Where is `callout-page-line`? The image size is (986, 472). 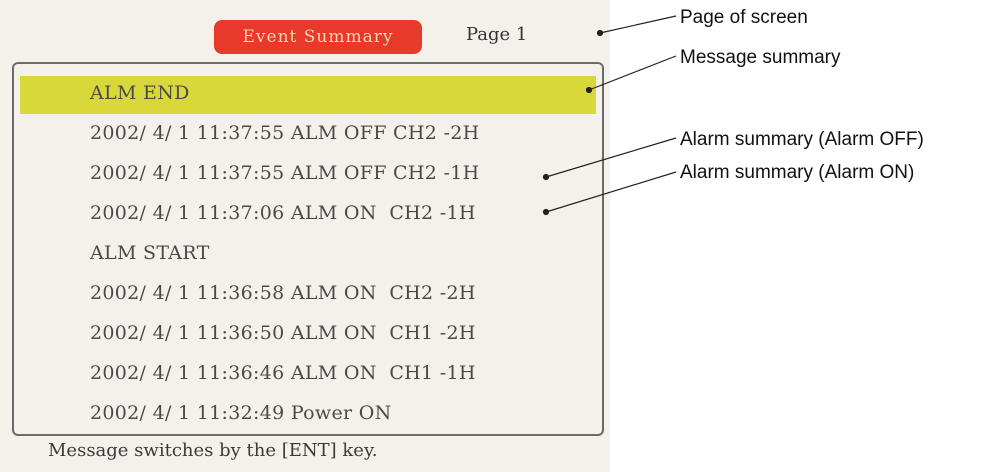 callout-page-line is located at coordinates (638, 24).